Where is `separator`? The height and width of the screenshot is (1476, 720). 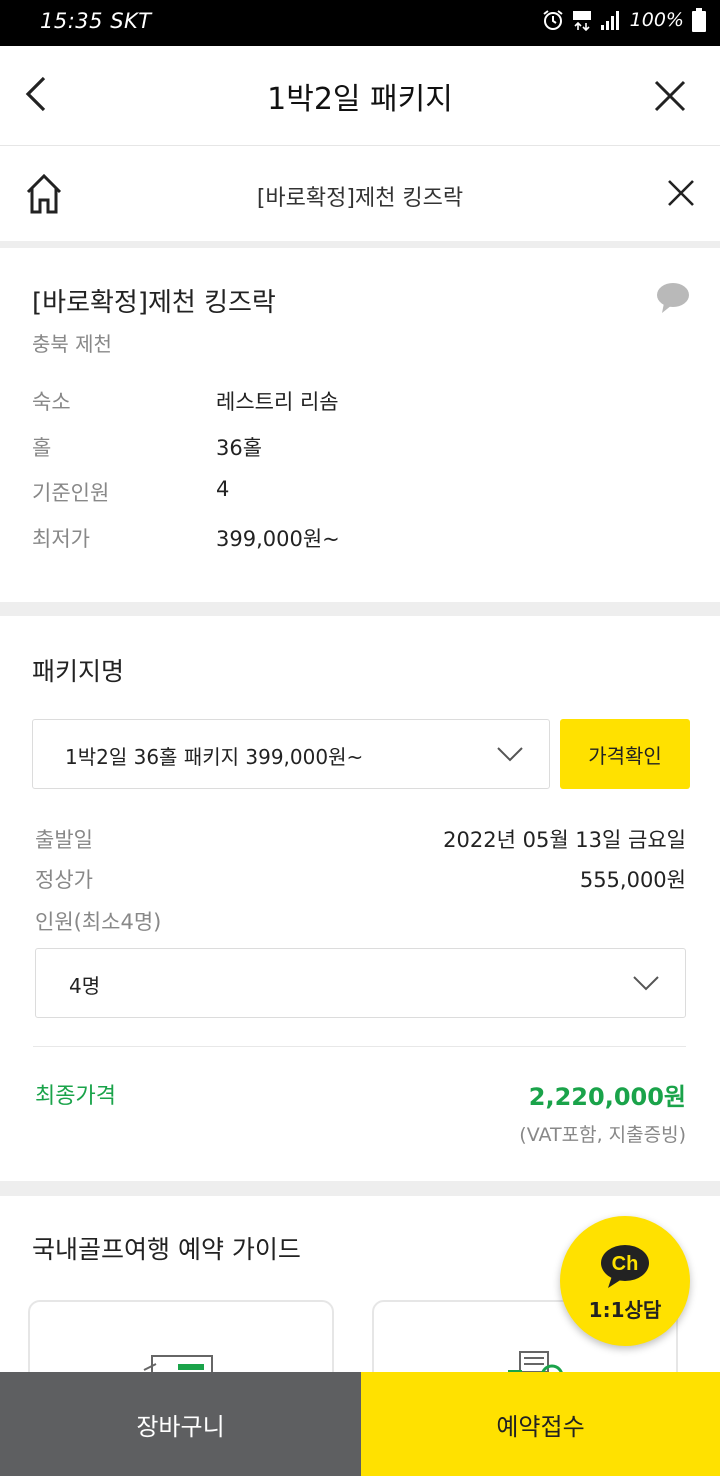 separator is located at coordinates (359, 1046).